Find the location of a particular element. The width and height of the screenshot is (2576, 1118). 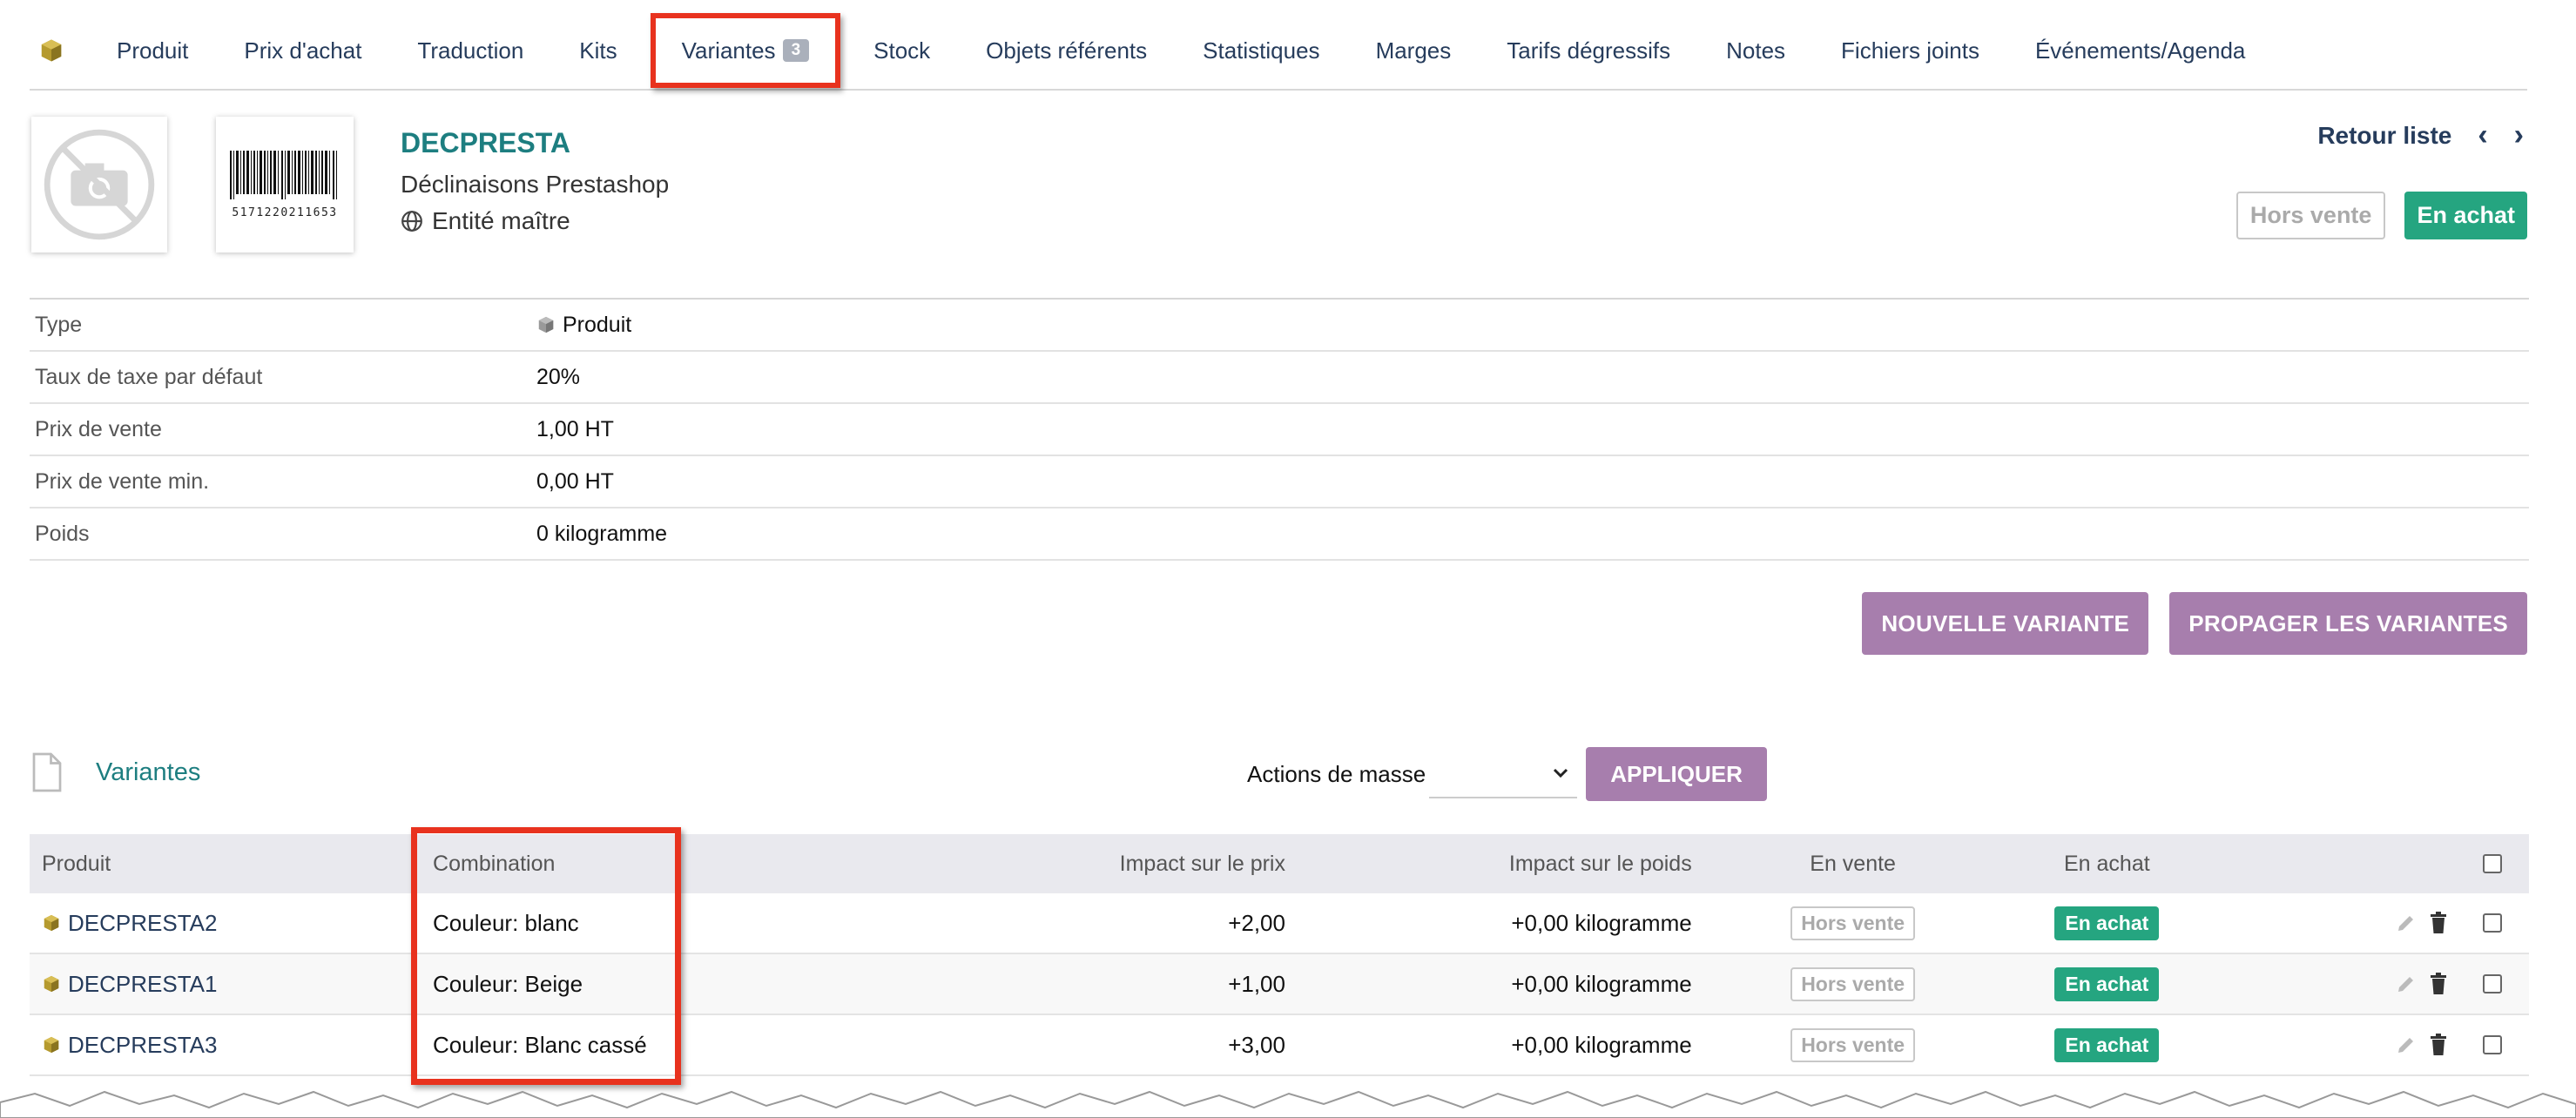

tab-prix-achat: Prix d'achat is located at coordinates (302, 50).